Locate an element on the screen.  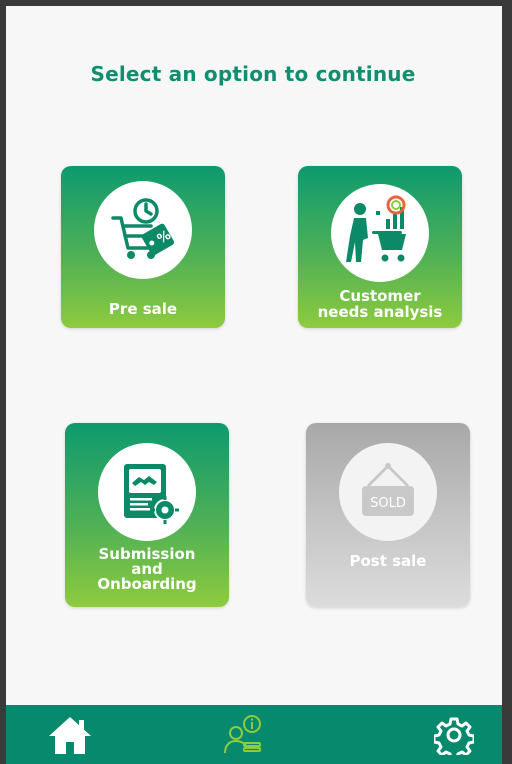
option-label-line: Onboarding is located at coordinates (147, 584).